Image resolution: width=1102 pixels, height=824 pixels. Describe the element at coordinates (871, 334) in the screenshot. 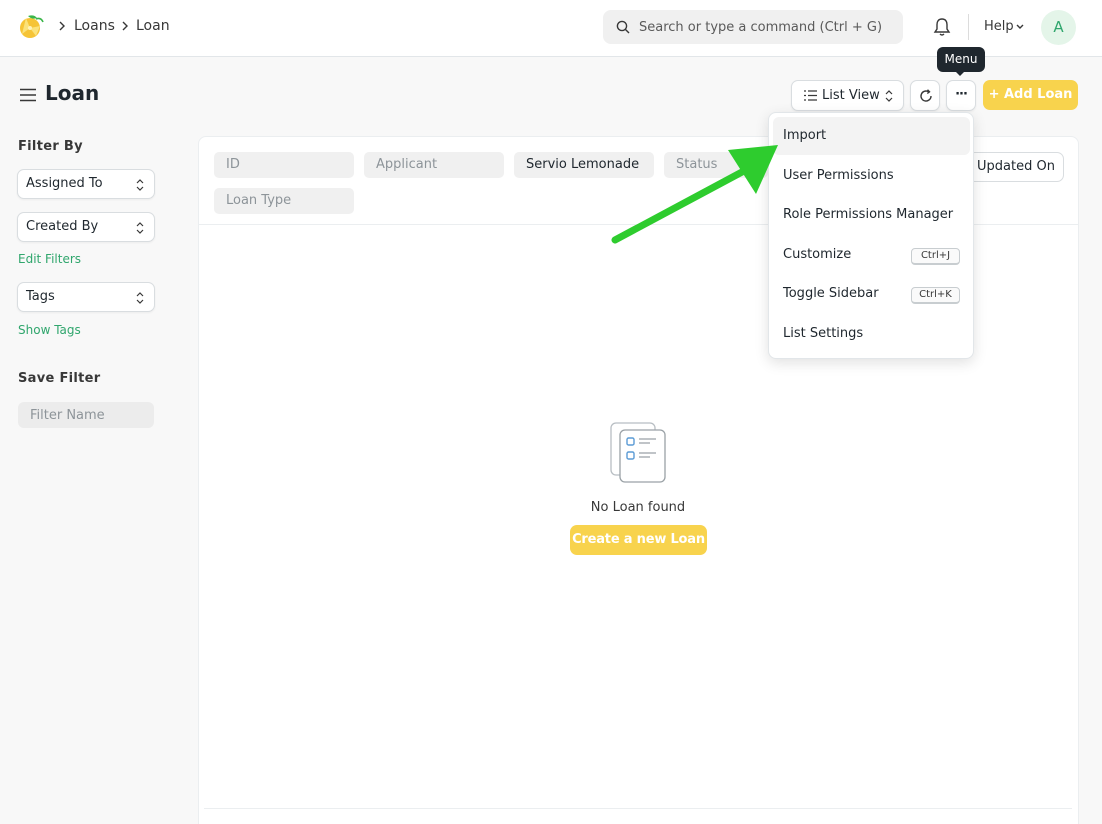

I see `menu-item-list-settings: List Settings` at that location.